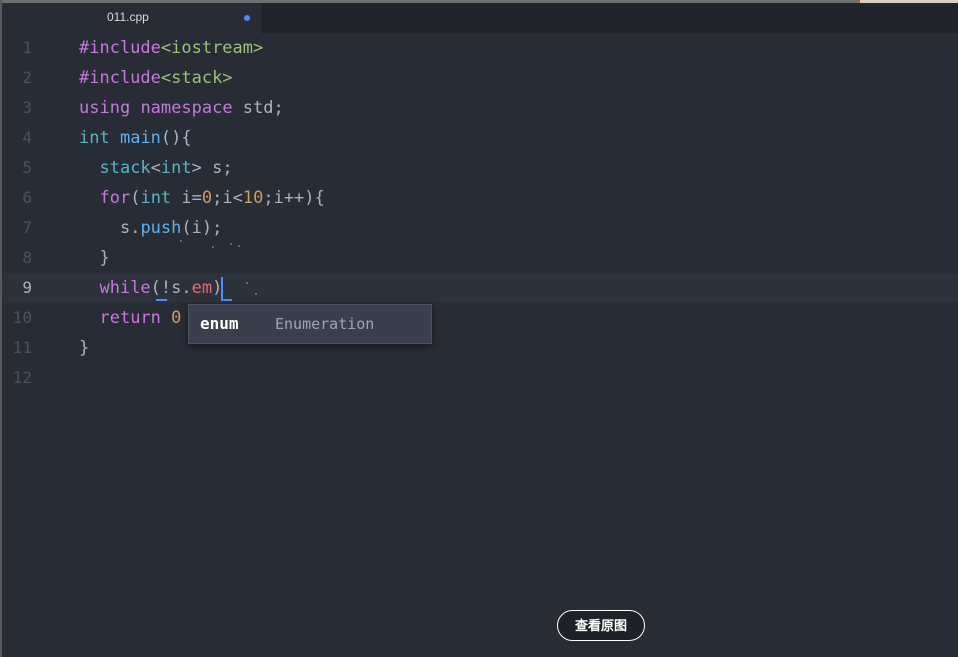 The image size is (958, 657). Describe the element at coordinates (325, 324) in the screenshot. I see `autocomplete-description: Enumeration` at that location.